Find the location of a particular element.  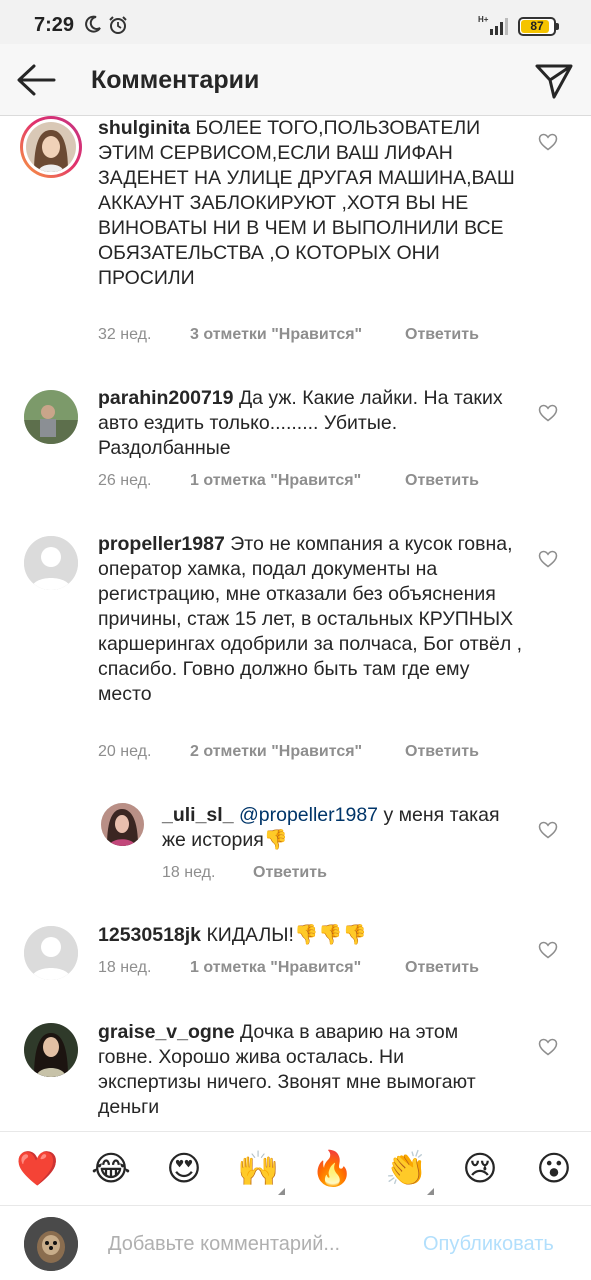

comment-time: 32 нед. is located at coordinates (125, 334).